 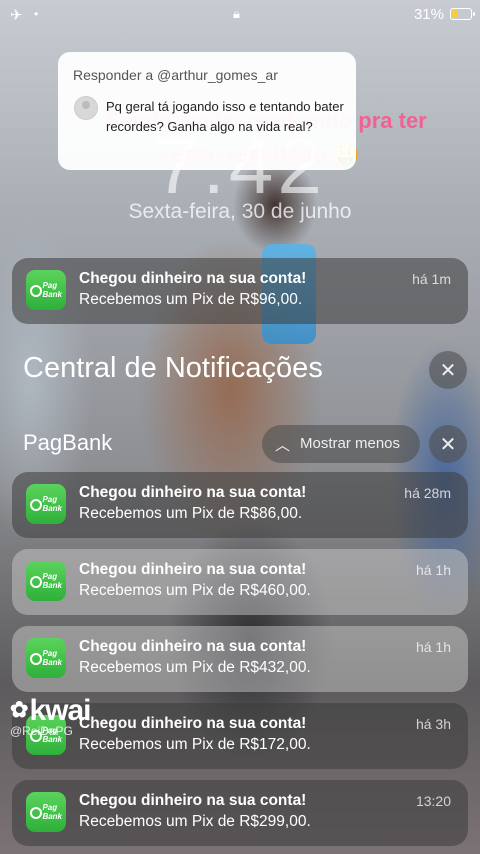 I want to click on signal-icon: •, so click(x=36, y=14).